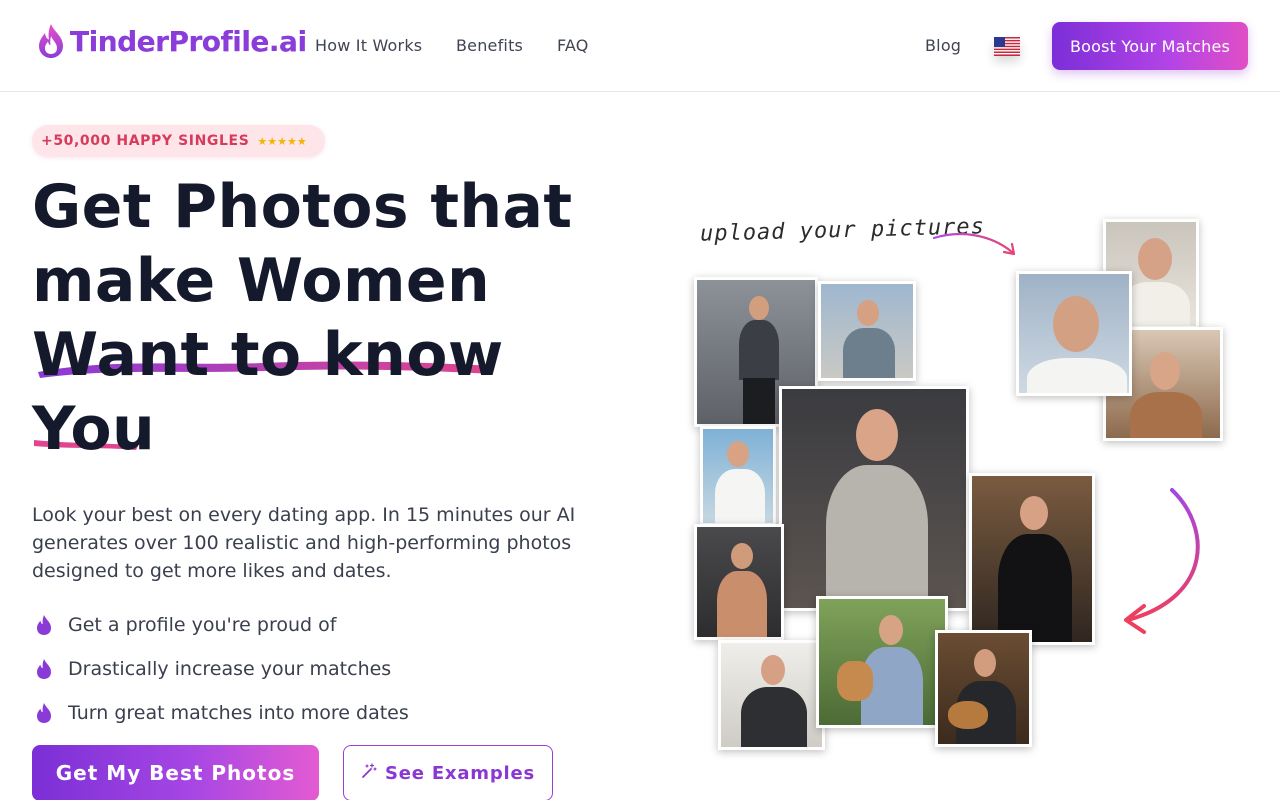  I want to click on curved-arrow-icon, so click(974, 244).